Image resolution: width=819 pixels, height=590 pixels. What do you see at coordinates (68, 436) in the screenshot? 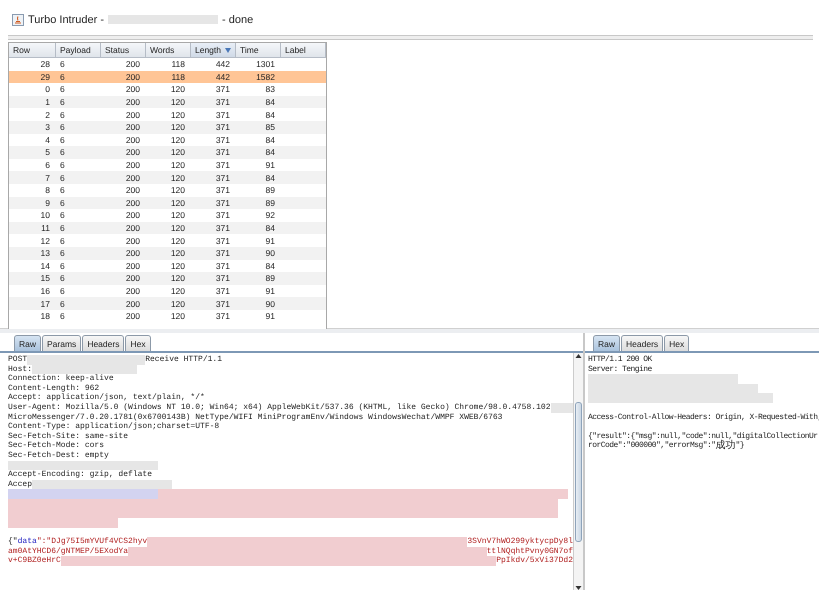
I see `code-text: Sec-Fetch-Site: same-site` at bounding box center [68, 436].